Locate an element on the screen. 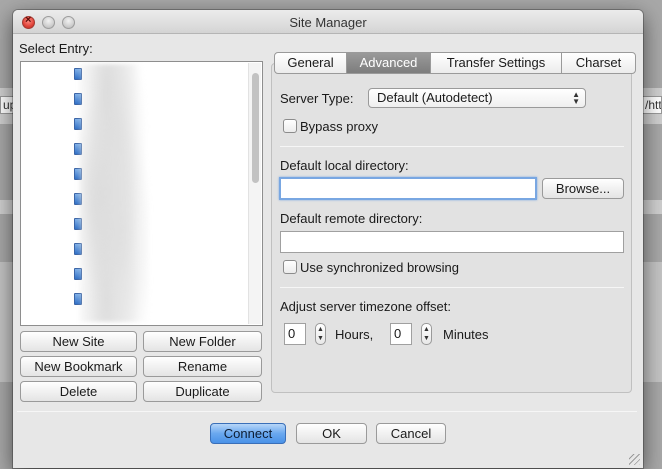 The height and width of the screenshot is (469, 662). ok-button: OK is located at coordinates (331, 433).